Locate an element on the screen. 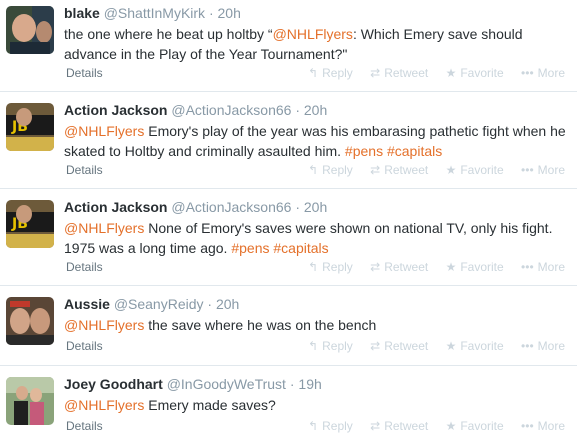 The image size is (577, 439). screen-name: @InGoodyWeTrust is located at coordinates (226, 384).